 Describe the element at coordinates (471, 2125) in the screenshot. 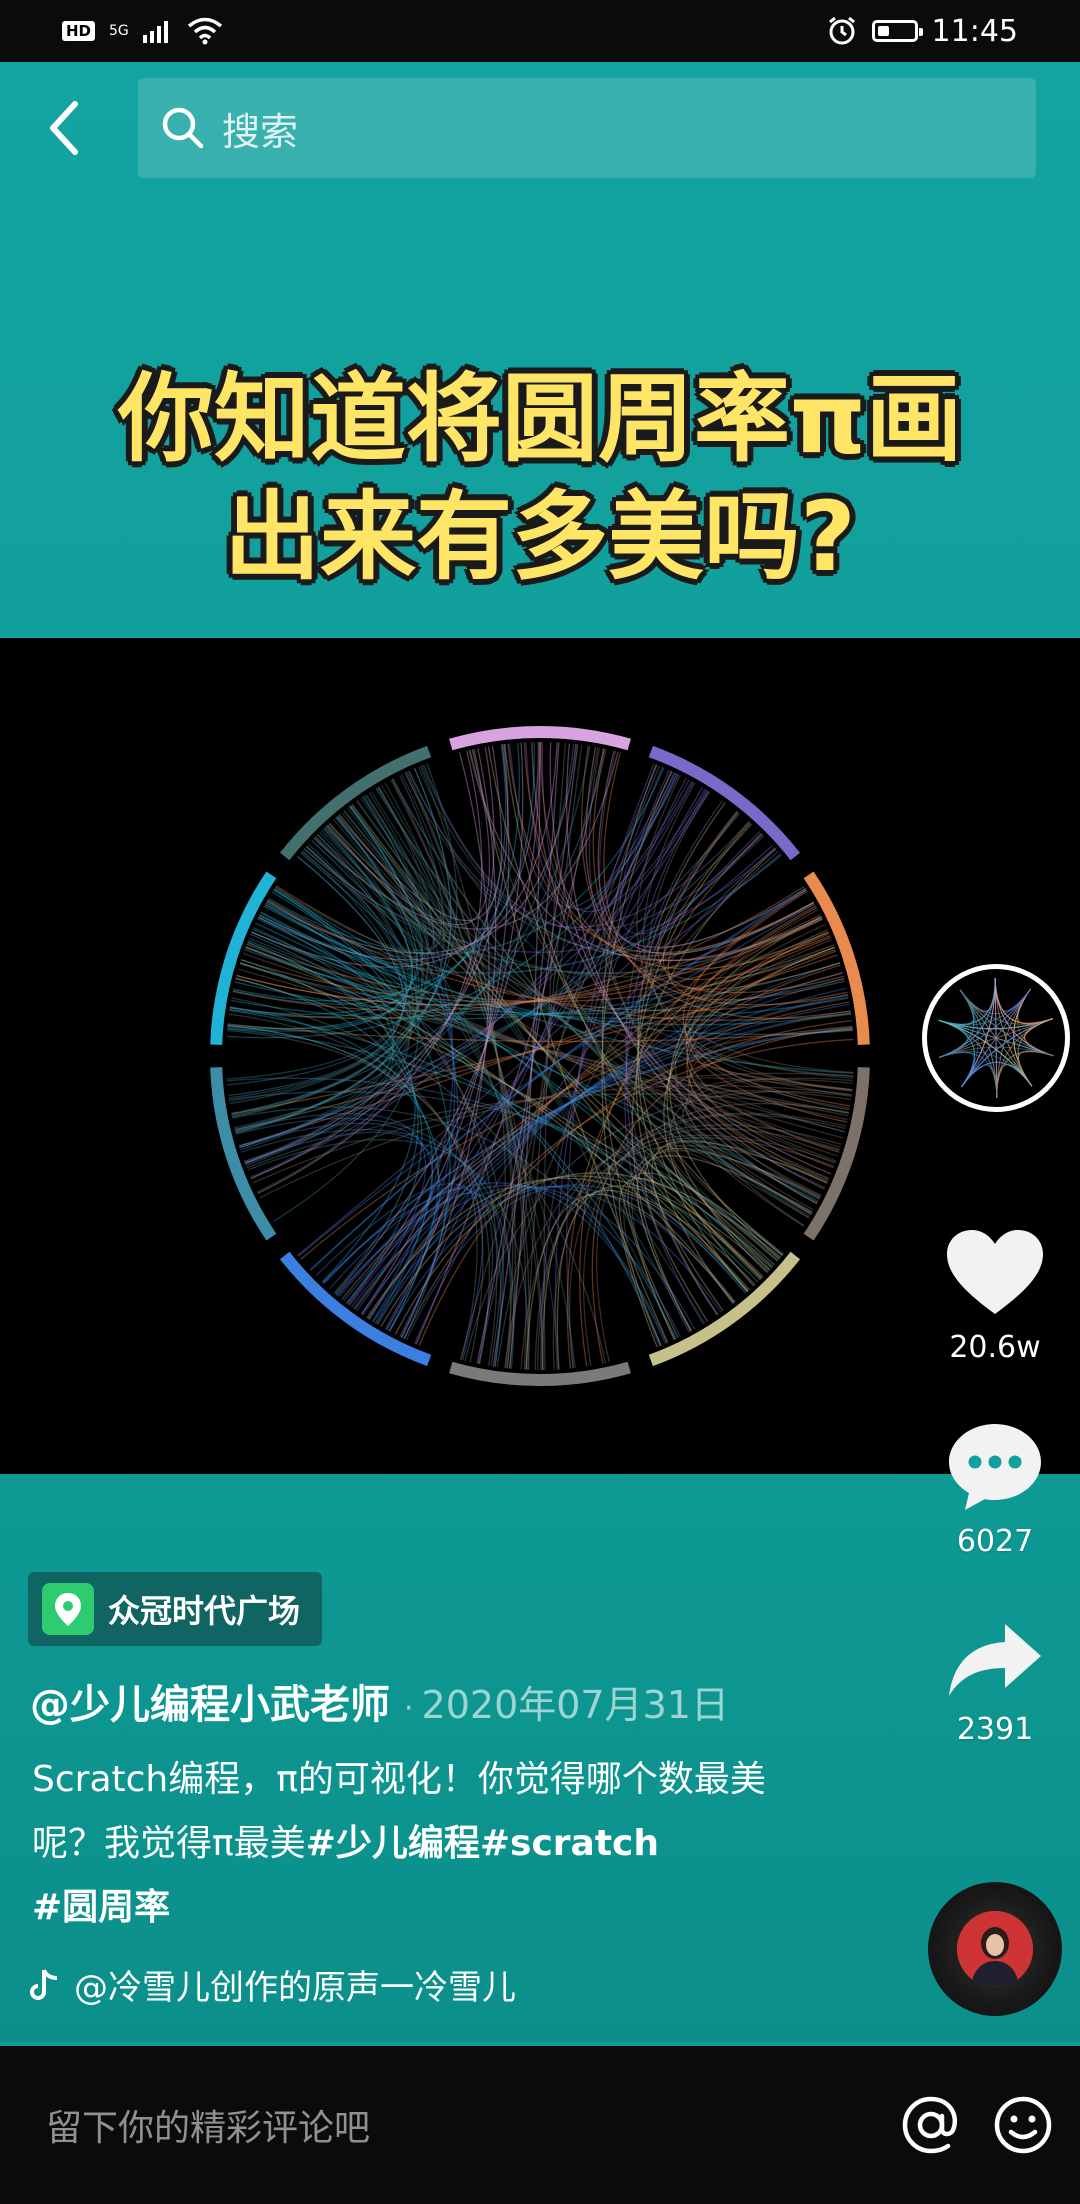

I see `comment-input: 留下你的精彩评论吧` at that location.